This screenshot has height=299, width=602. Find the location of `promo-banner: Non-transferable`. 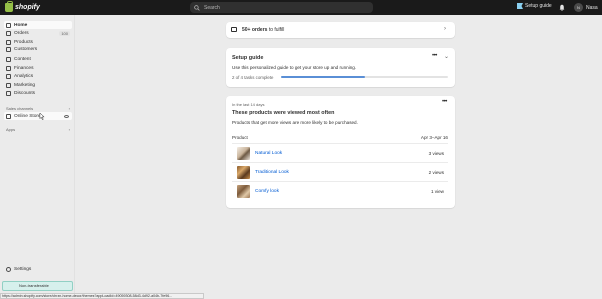

promo-banner: Non-transferable is located at coordinates (37, 286).